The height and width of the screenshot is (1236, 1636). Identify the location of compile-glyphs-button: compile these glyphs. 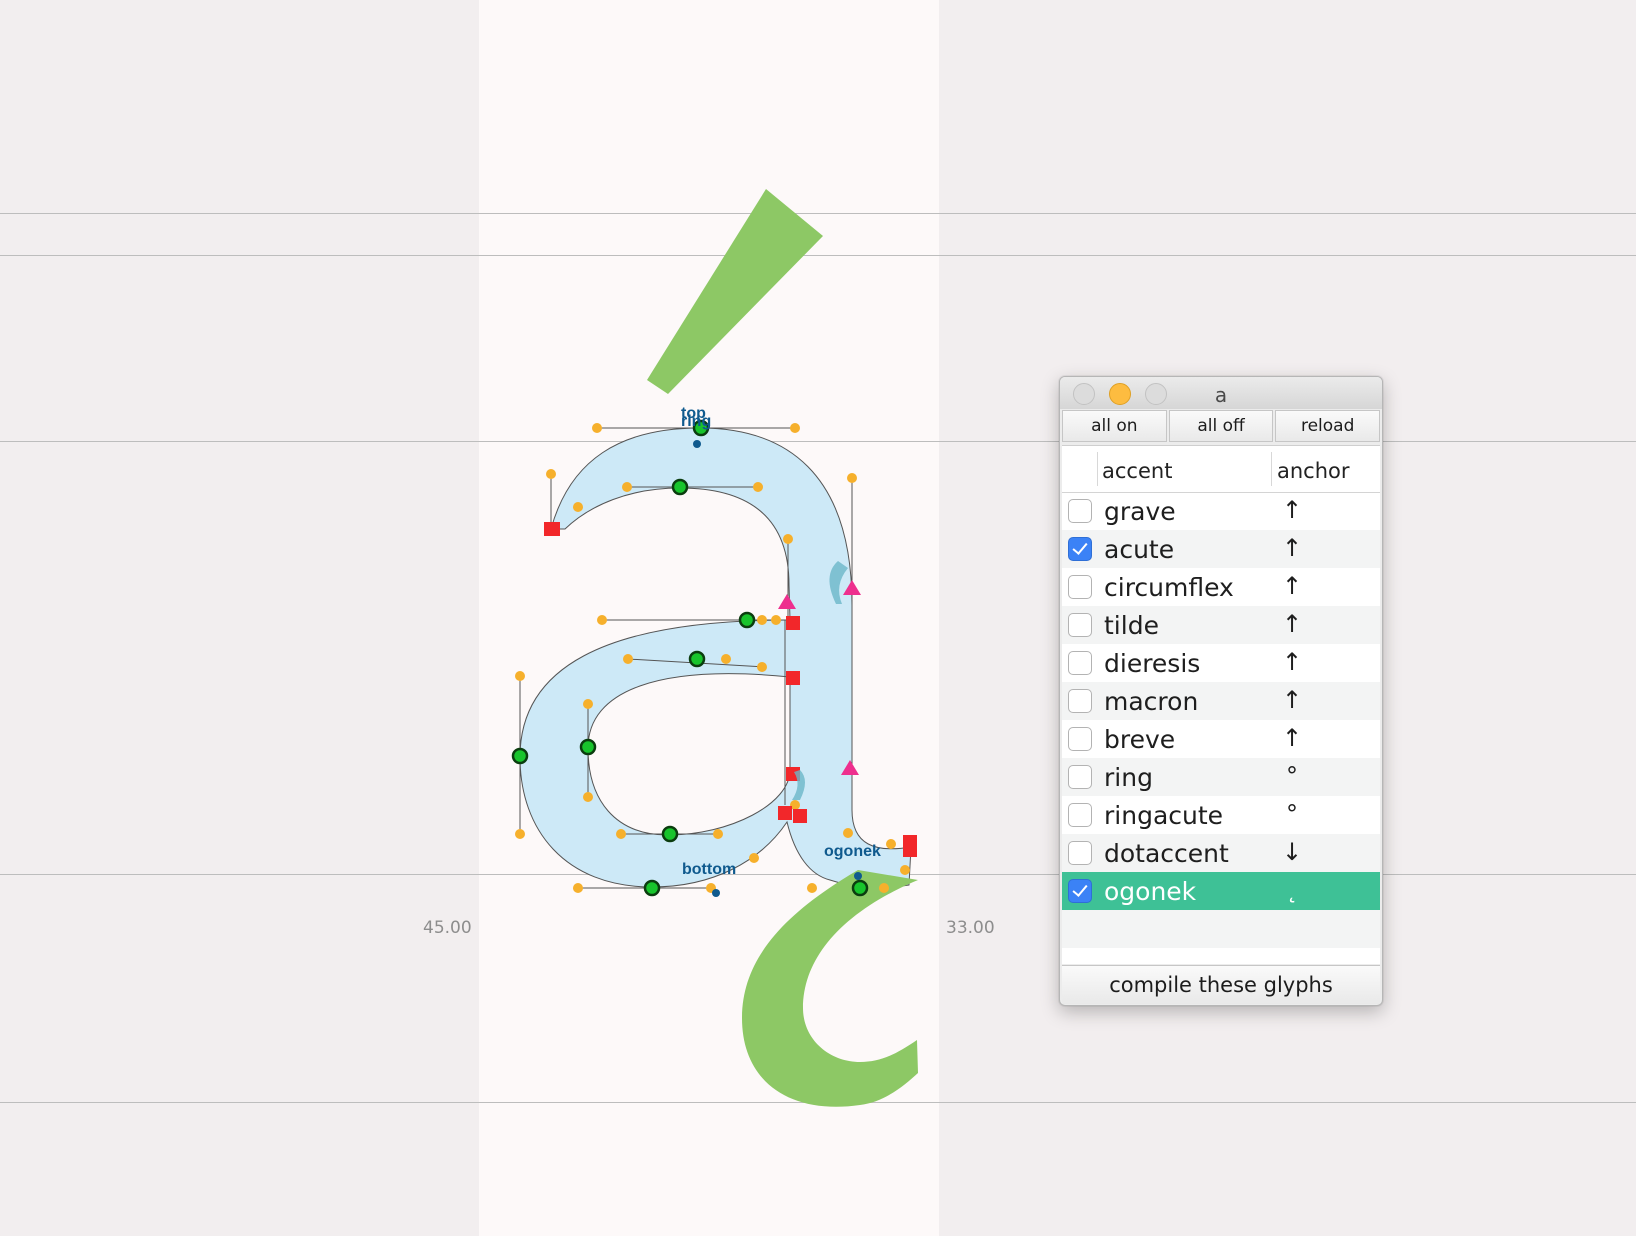
(1221, 984).